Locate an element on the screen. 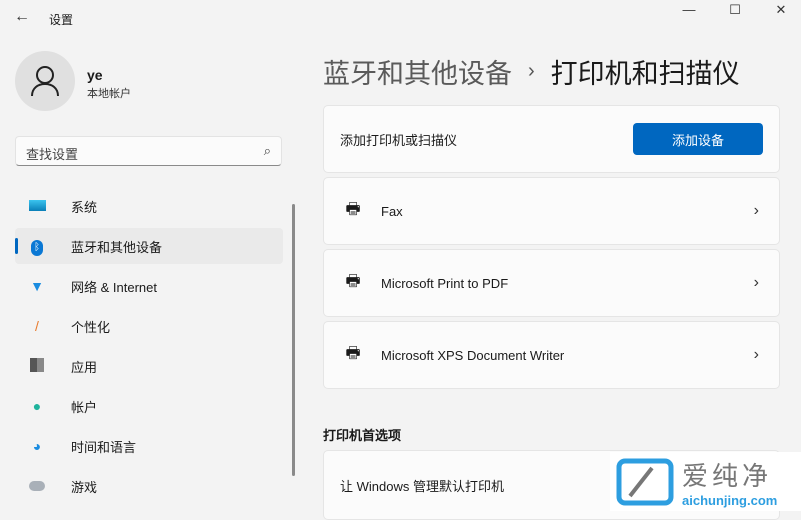 The image size is (801, 520). search-icon: ⌕ is located at coordinates (267, 150).